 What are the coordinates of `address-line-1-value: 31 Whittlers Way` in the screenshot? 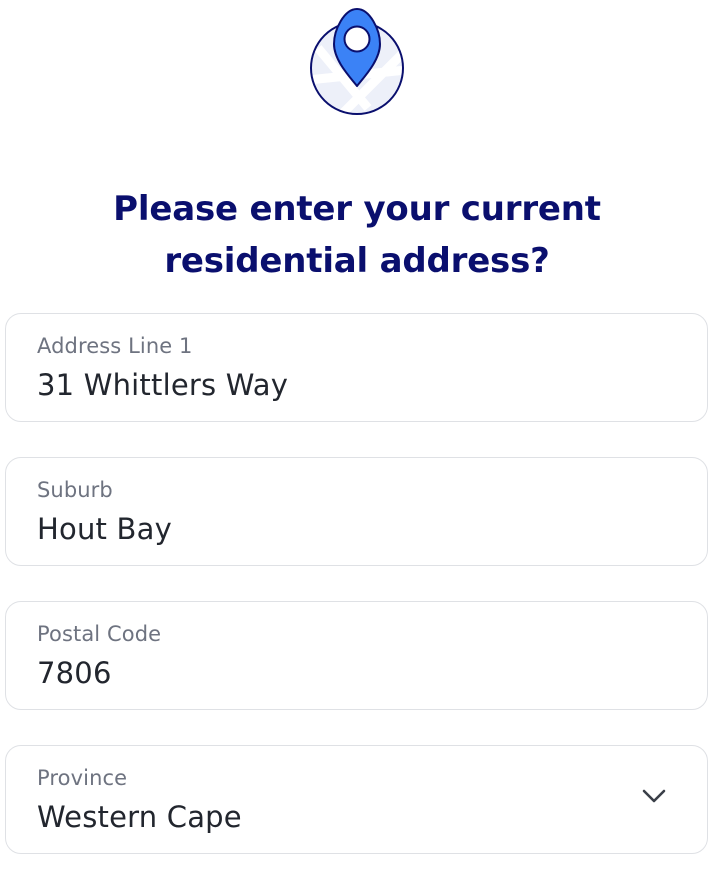 It's located at (163, 385).